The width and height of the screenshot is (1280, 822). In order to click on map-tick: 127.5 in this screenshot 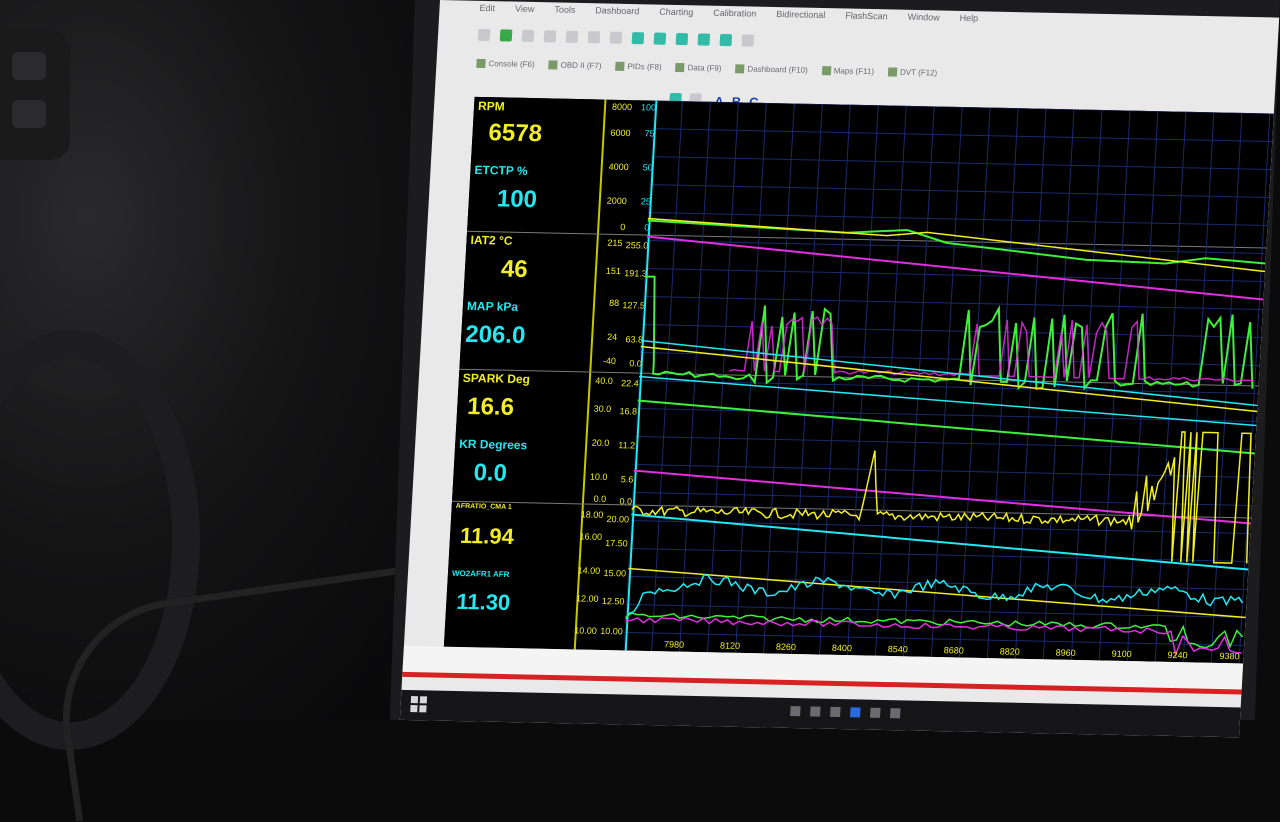, I will do `click(634, 305)`.